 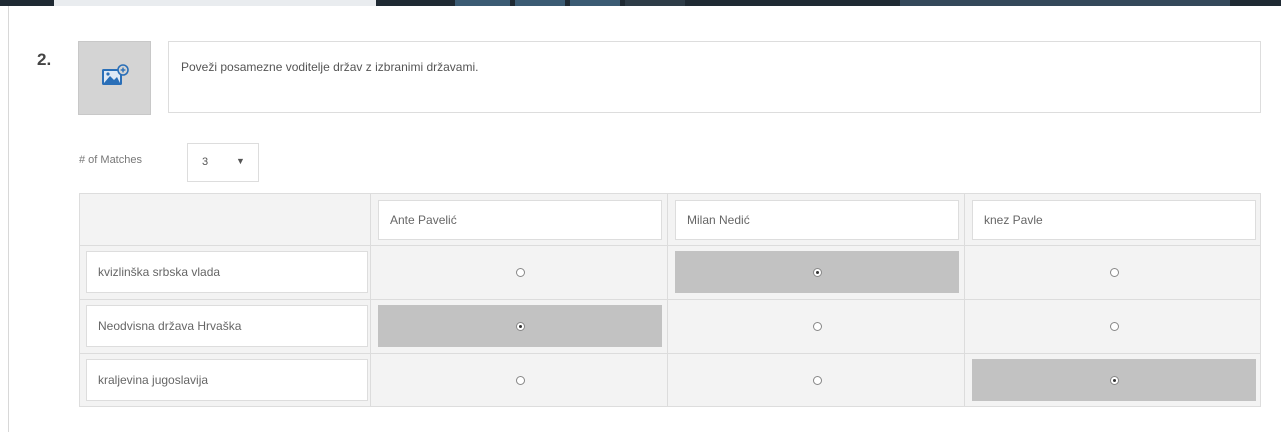 I want to click on matches-count-select: 3 ▼, so click(x=223, y=162).